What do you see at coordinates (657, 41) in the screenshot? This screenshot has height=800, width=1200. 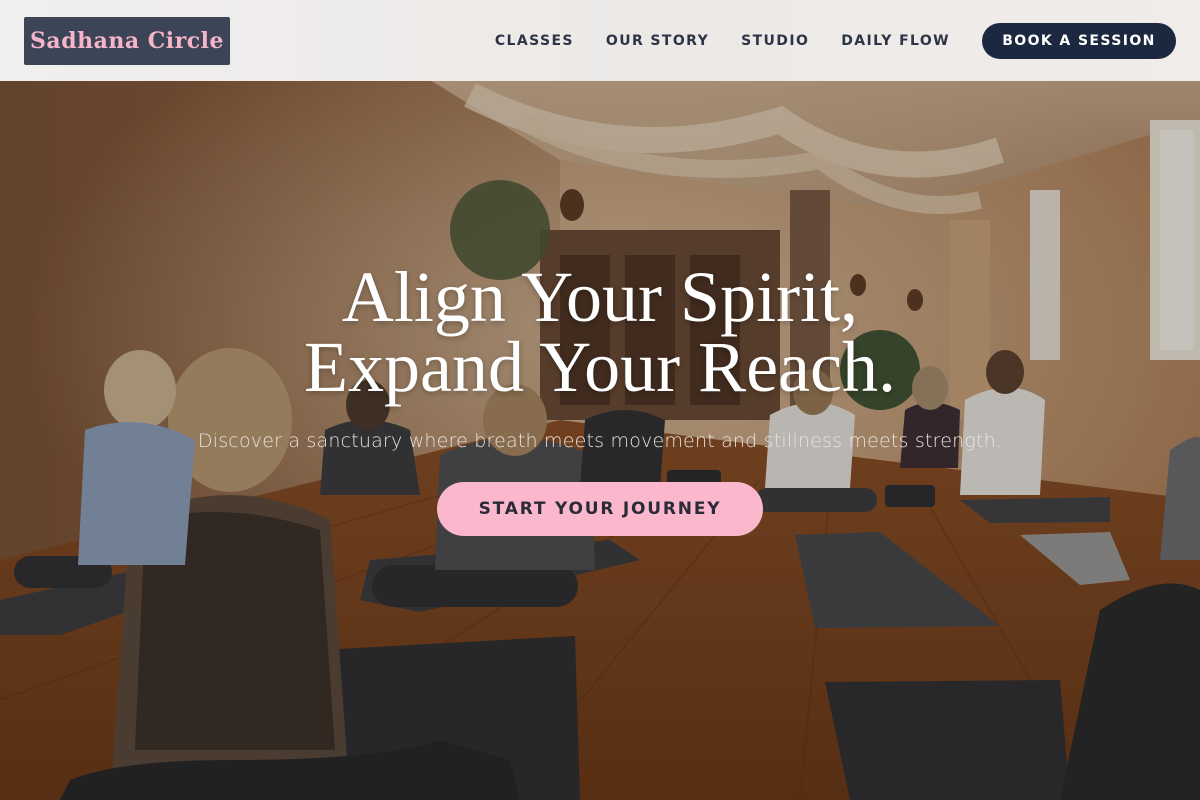 I see `nav-item-our-story: OUR STORY` at bounding box center [657, 41].